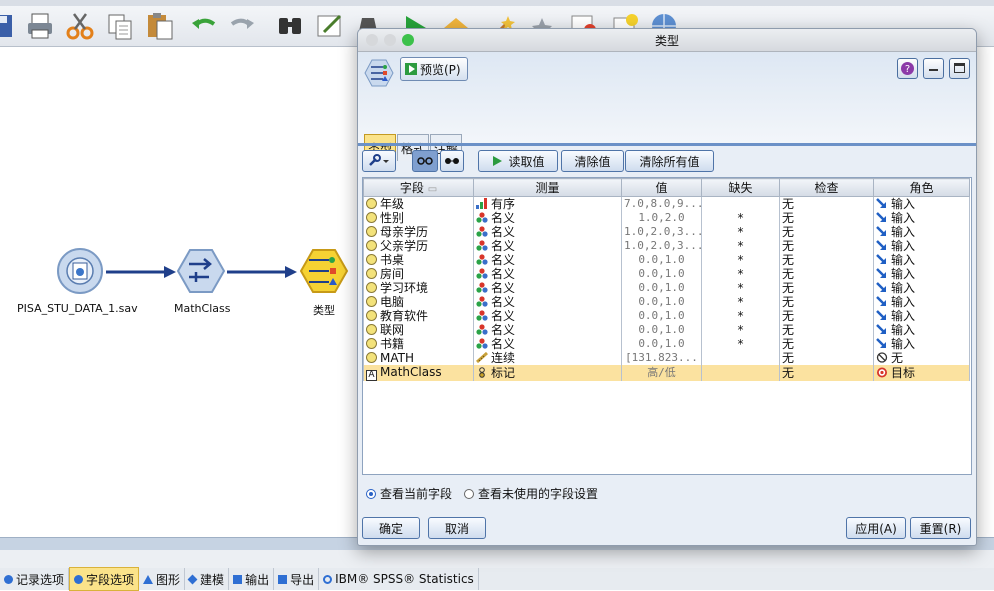 Image resolution: width=994 pixels, height=591 pixels. Describe the element at coordinates (418, 232) in the screenshot. I see `cell-field: 母亲学历` at that location.